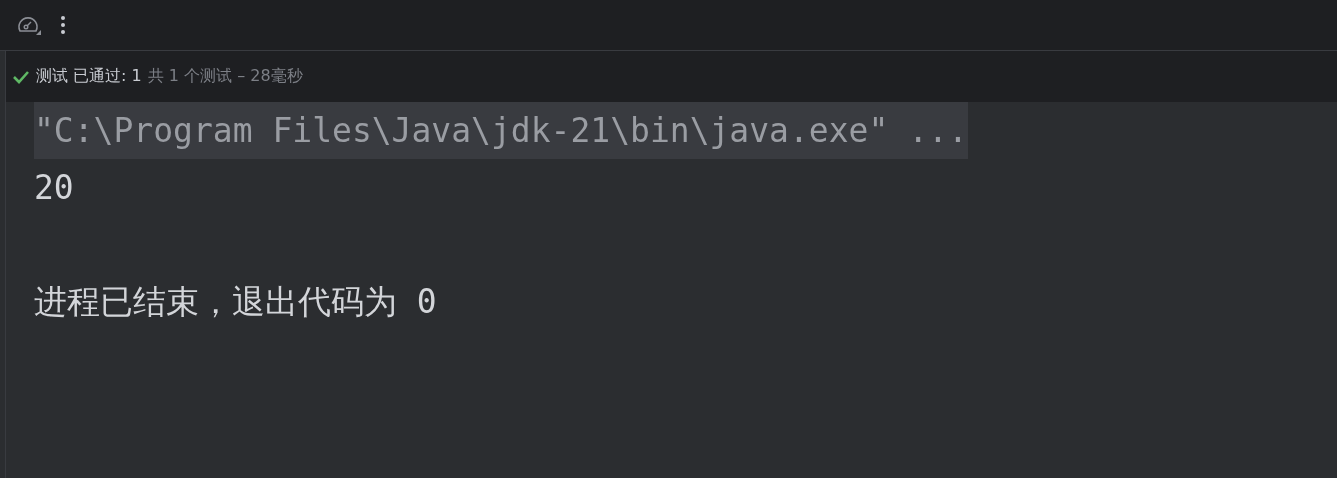 The image size is (1337, 478). Describe the element at coordinates (225, 76) in the screenshot. I see `test-summary: 共 1 个测试 – 28毫秒` at that location.